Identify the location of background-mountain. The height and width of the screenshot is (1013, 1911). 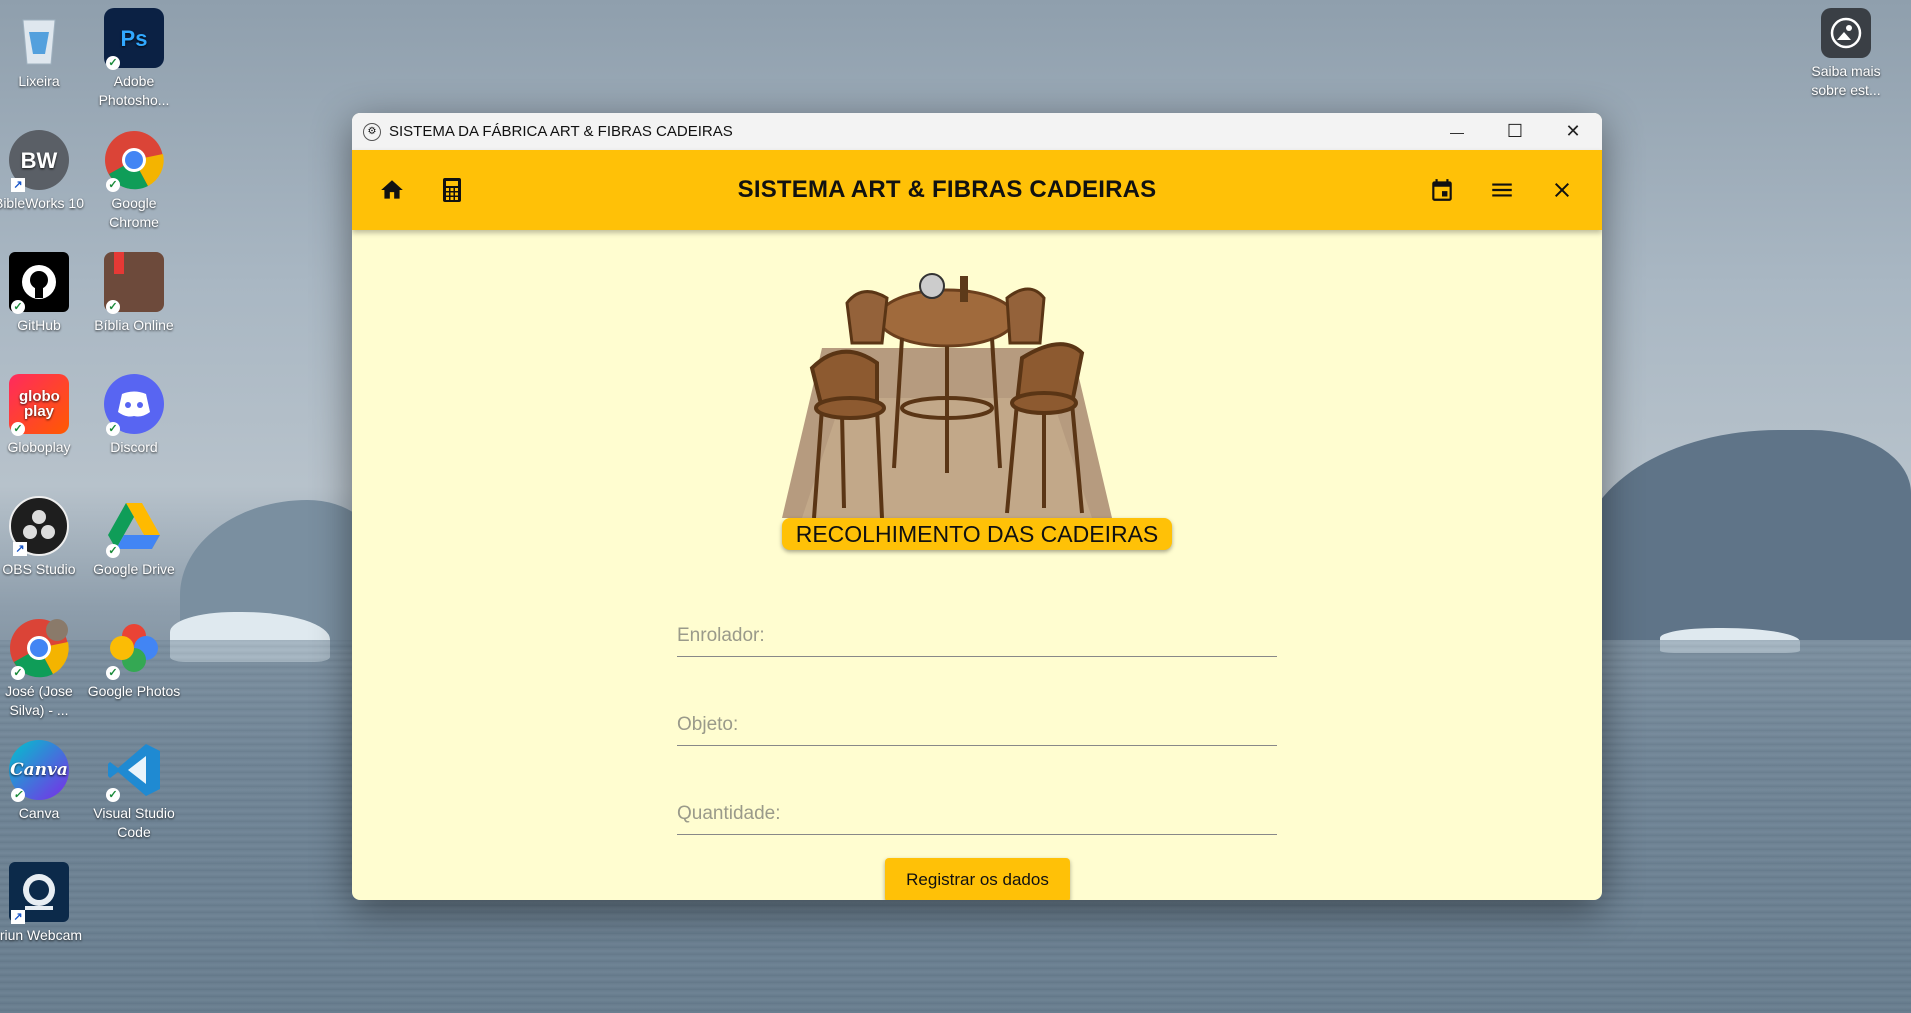
(1745, 535).